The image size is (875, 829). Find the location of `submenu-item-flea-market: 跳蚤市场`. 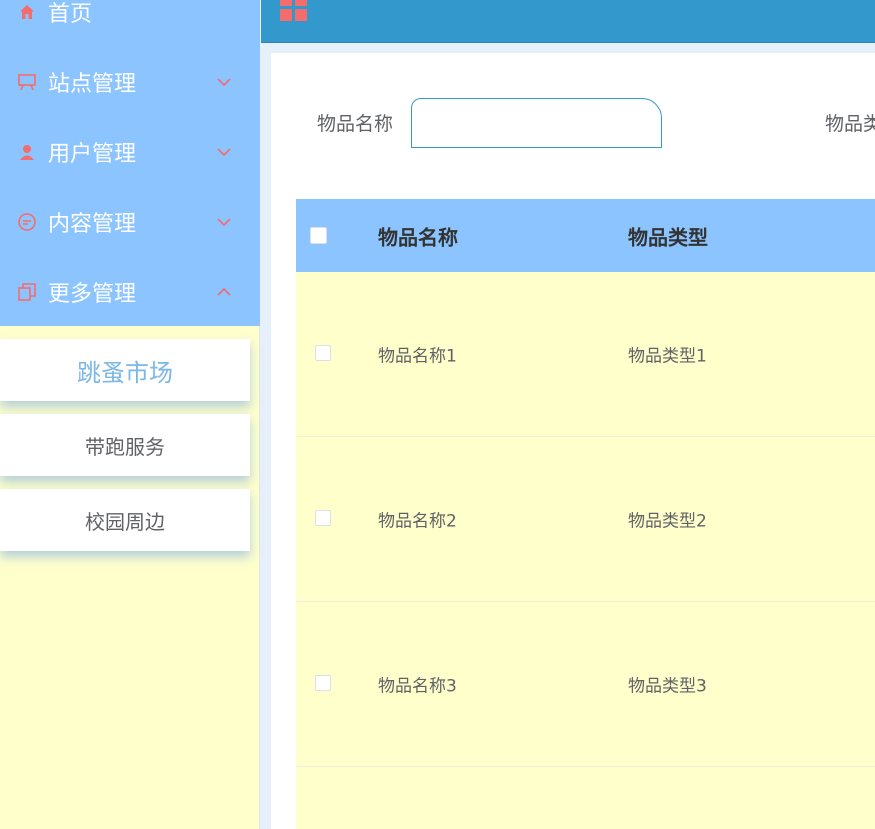

submenu-item-flea-market: 跳蚤市场 is located at coordinates (125, 370).